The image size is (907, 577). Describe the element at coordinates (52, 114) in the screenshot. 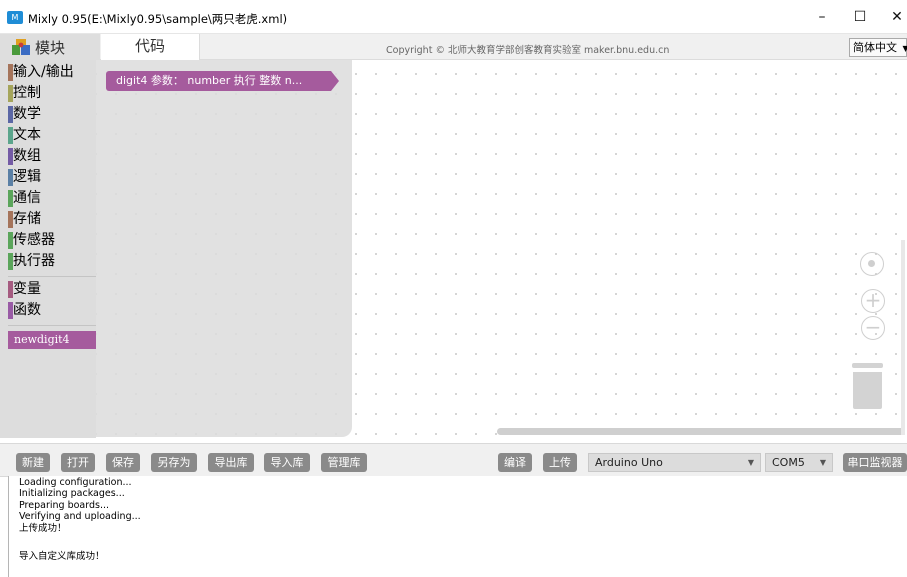

I see `category-math: 数学` at that location.